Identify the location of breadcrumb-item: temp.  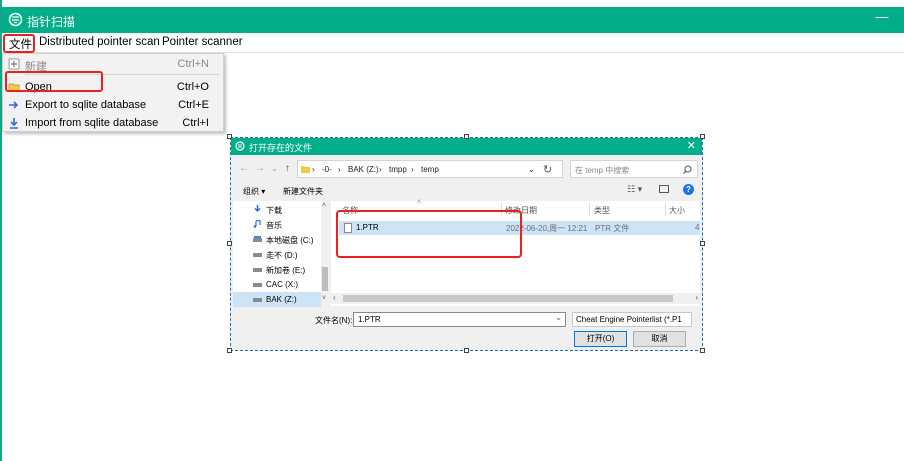
(430, 169).